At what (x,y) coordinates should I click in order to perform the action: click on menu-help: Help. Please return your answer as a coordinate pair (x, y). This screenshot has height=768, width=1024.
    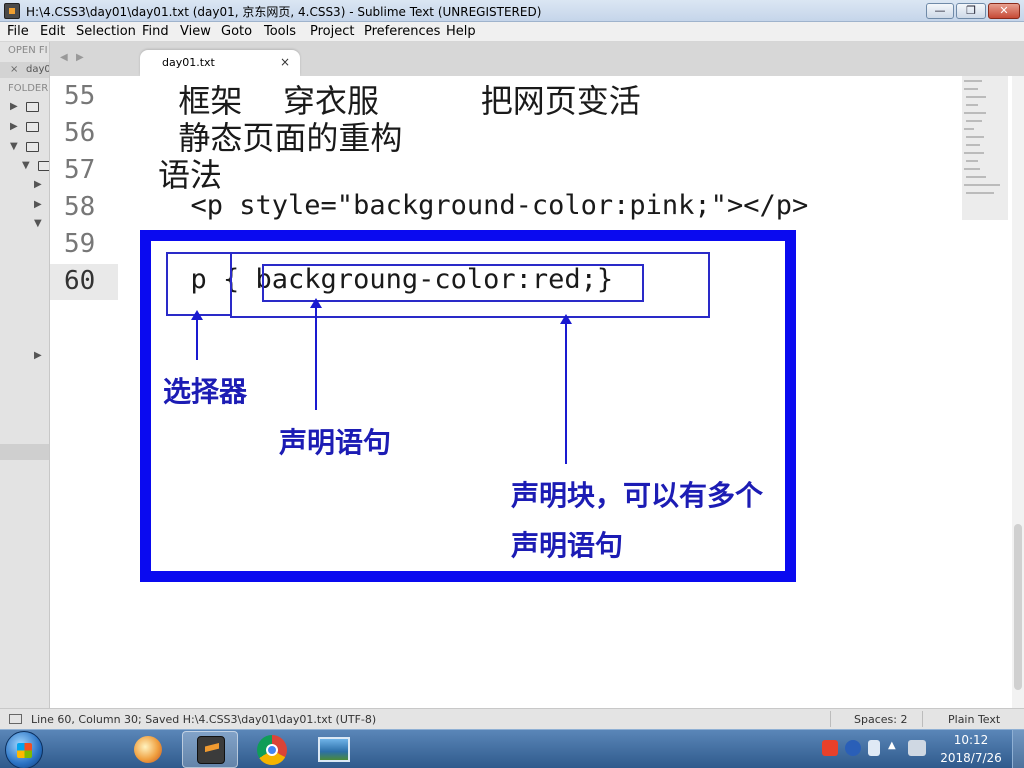
    Looking at the image, I should click on (461, 31).